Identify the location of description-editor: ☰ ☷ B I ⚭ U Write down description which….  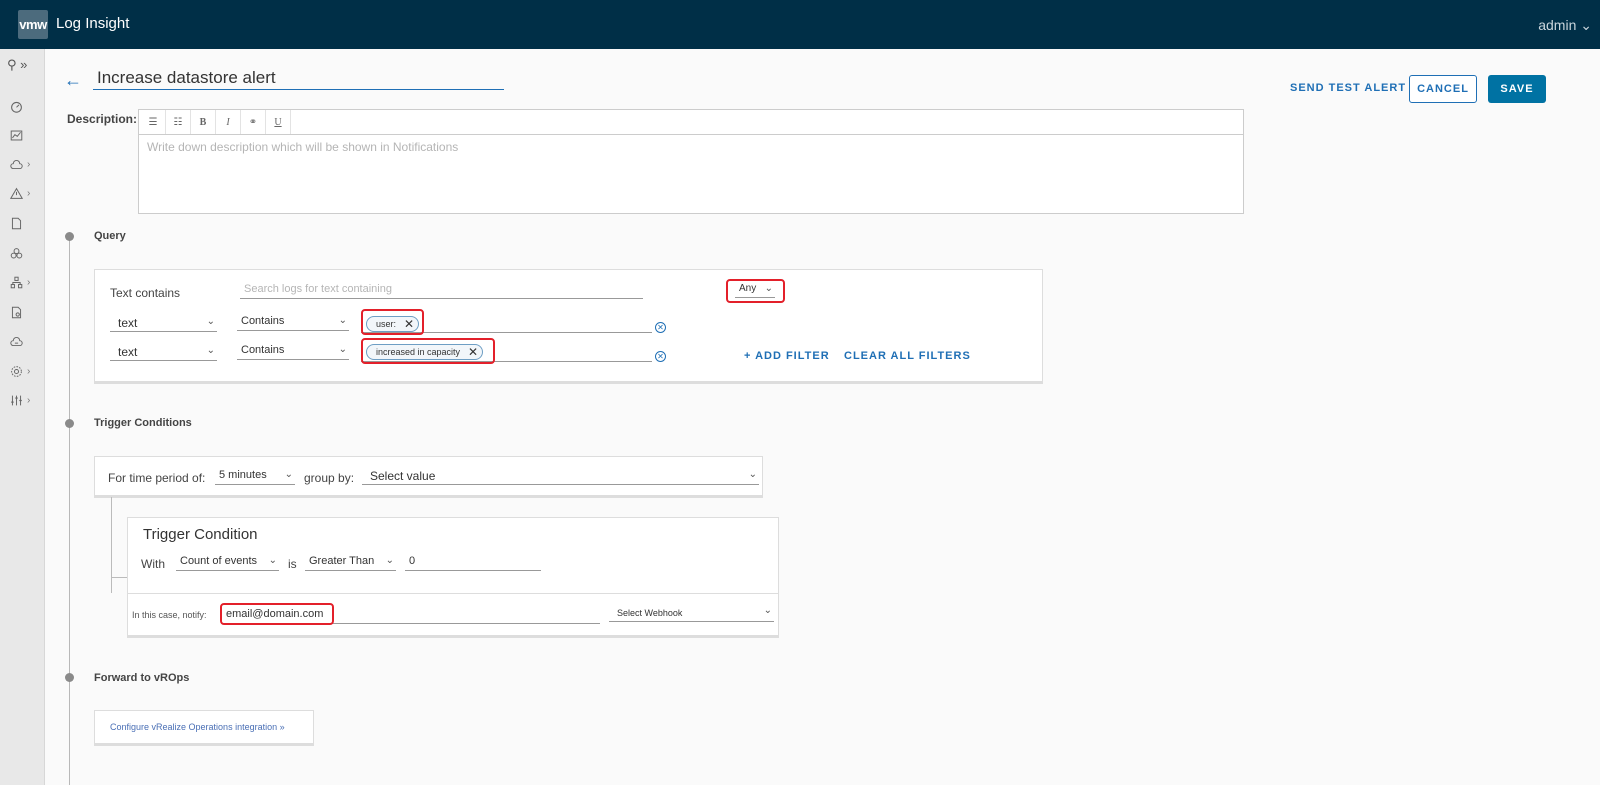
(691, 161).